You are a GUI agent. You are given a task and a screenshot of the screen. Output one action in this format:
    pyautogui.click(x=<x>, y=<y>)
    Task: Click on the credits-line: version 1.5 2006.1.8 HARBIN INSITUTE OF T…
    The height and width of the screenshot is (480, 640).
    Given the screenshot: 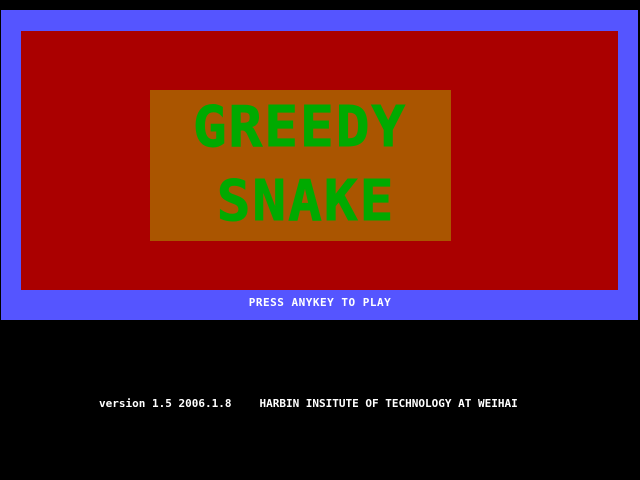 What is the action you would take?
    pyautogui.click(x=308, y=404)
    